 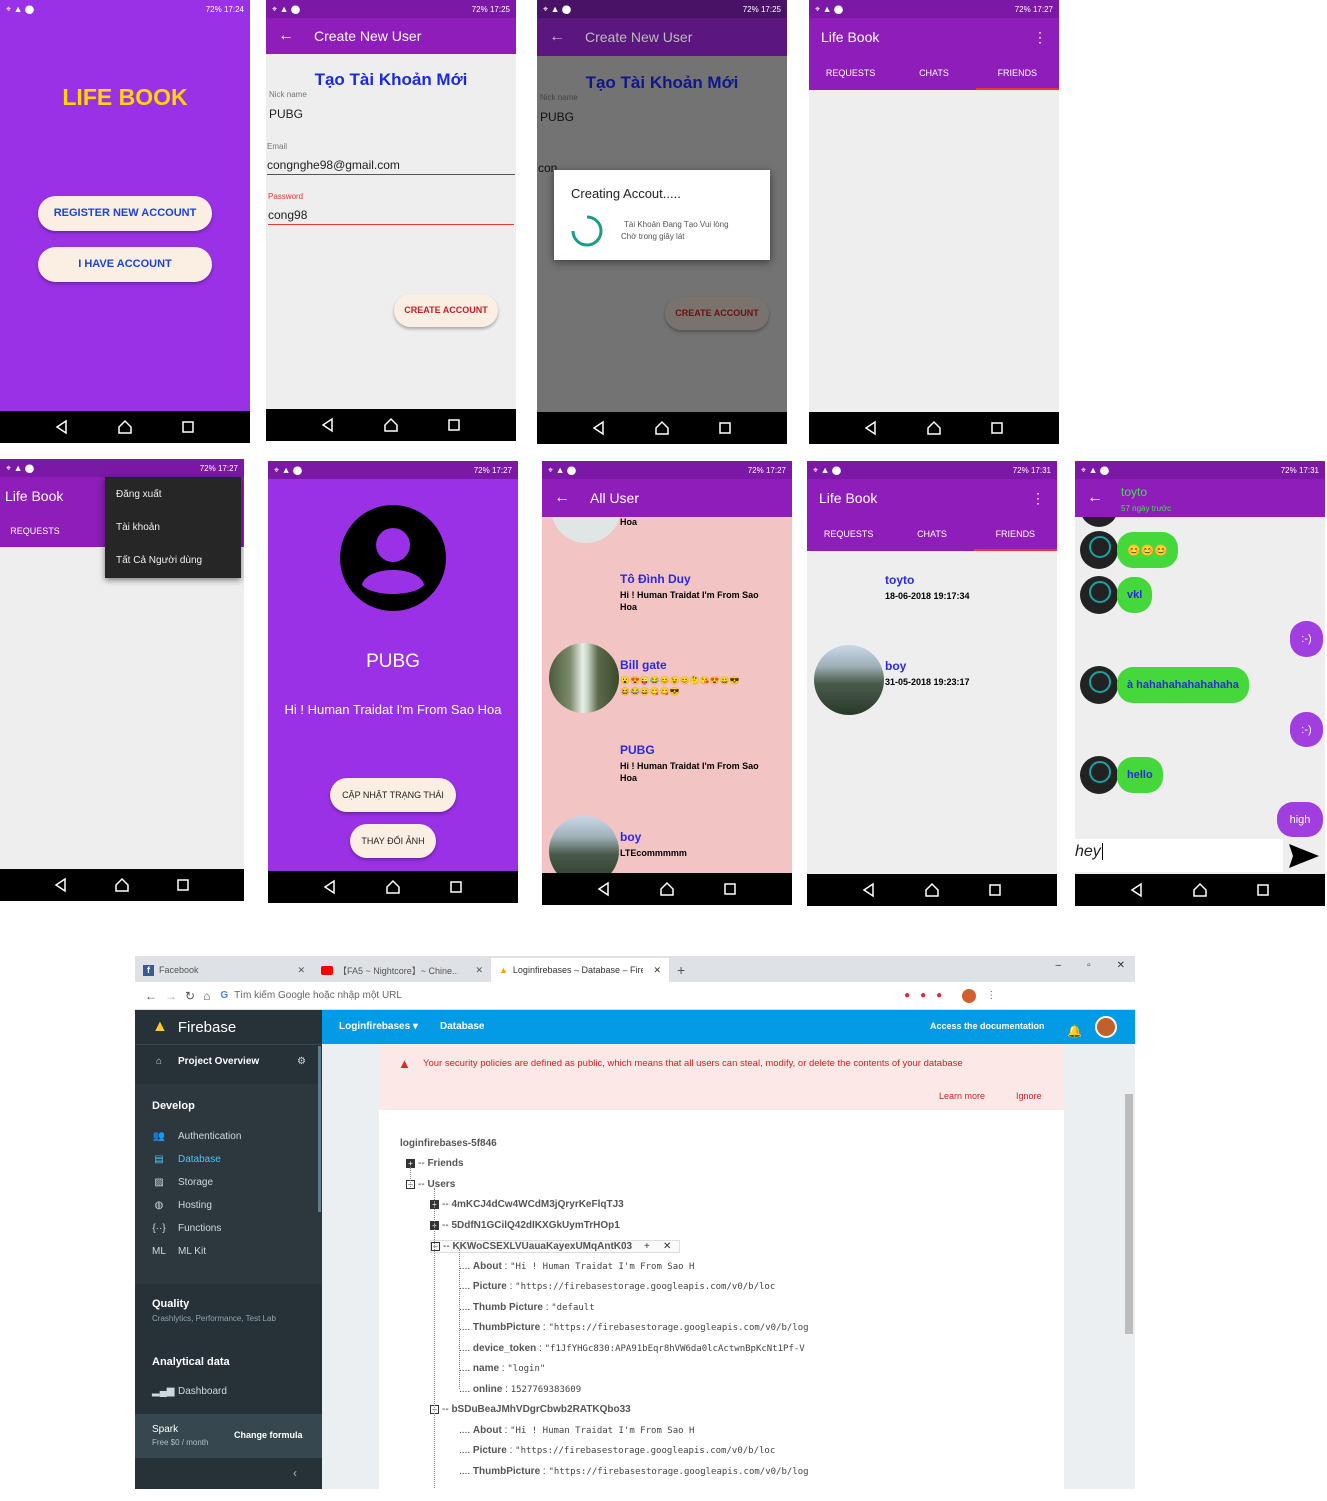 What do you see at coordinates (681, 970) in the screenshot?
I see `new-tab-icon: +` at bounding box center [681, 970].